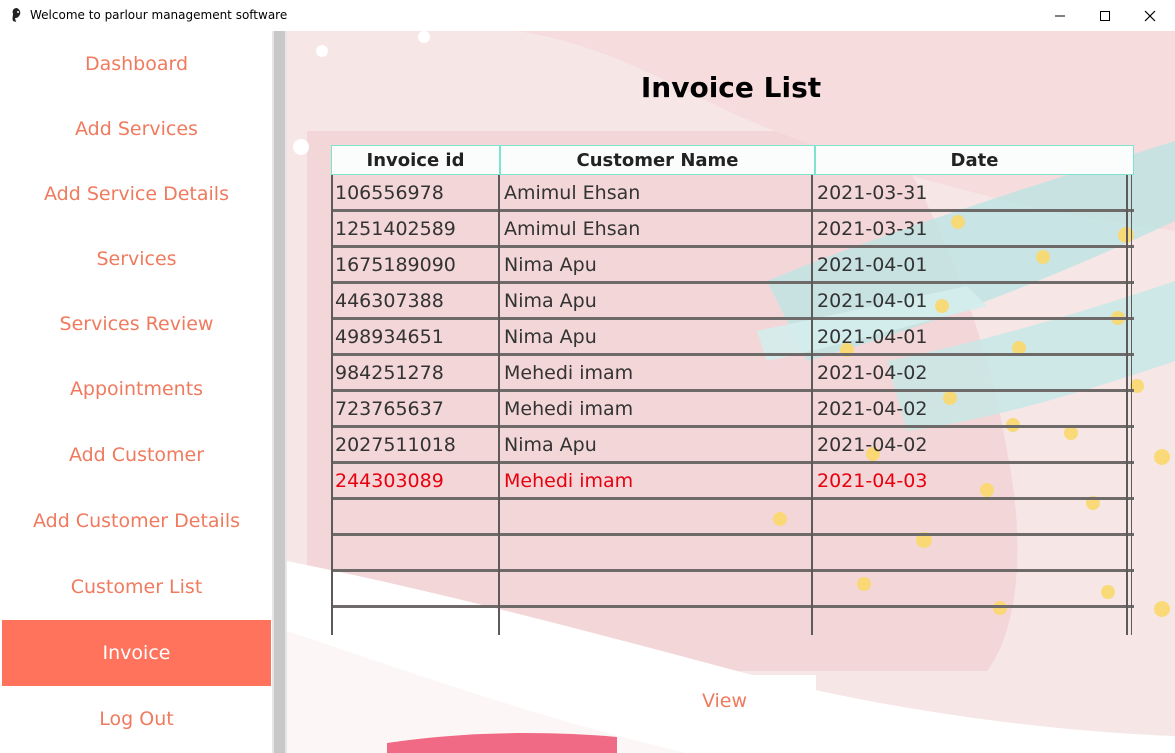 This screenshot has width=1175, height=753. I want to click on cell-invoice-id: 498934651, so click(389, 336).